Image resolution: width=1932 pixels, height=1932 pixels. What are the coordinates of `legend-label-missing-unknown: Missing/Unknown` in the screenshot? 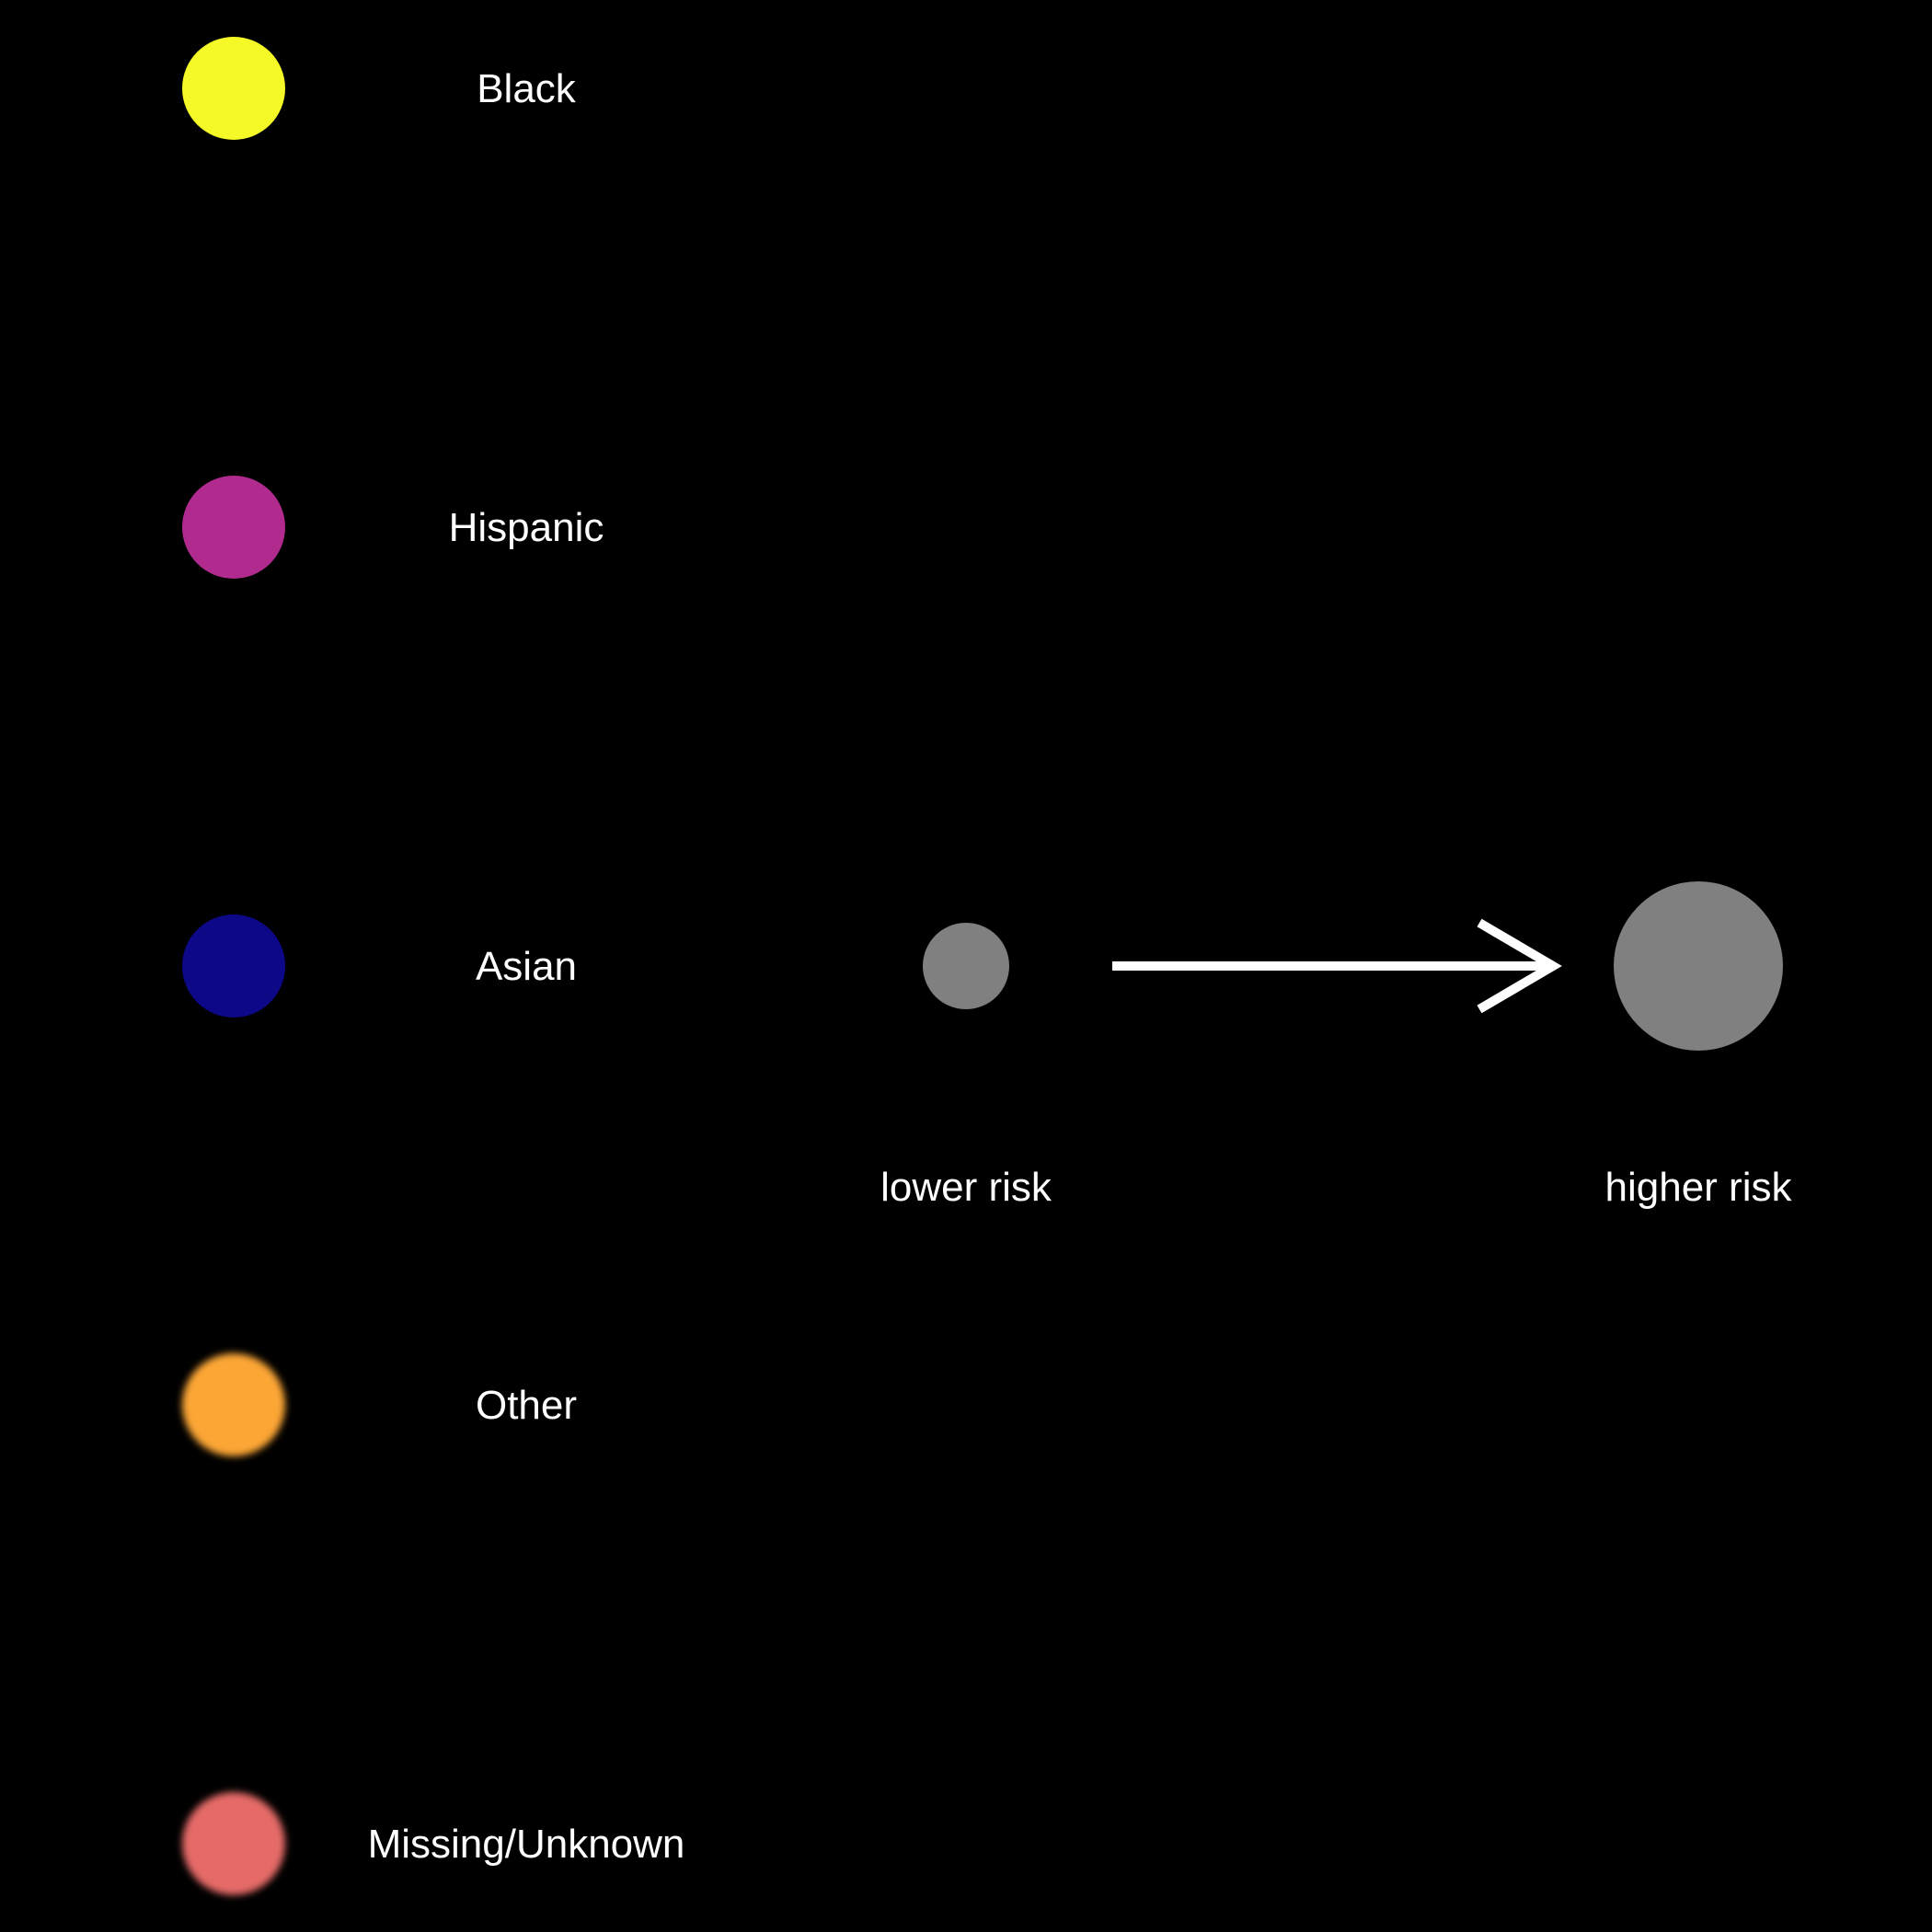 It's located at (526, 1844).